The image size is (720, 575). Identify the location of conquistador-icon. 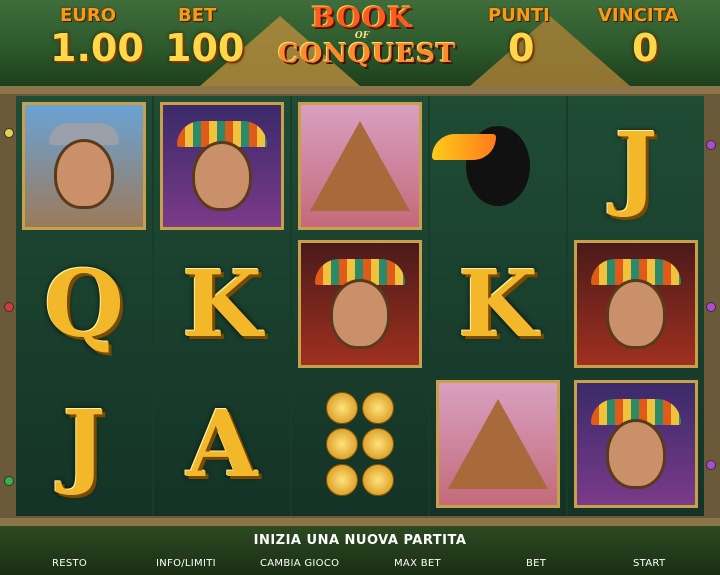
(84, 166).